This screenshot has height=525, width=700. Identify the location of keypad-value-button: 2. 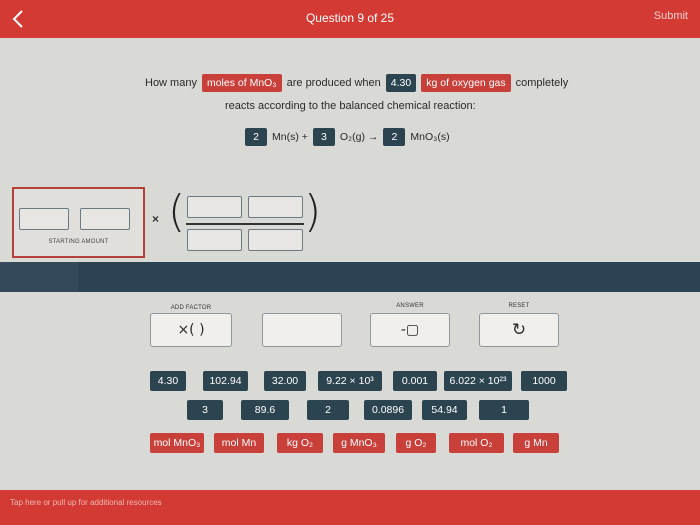
(328, 410).